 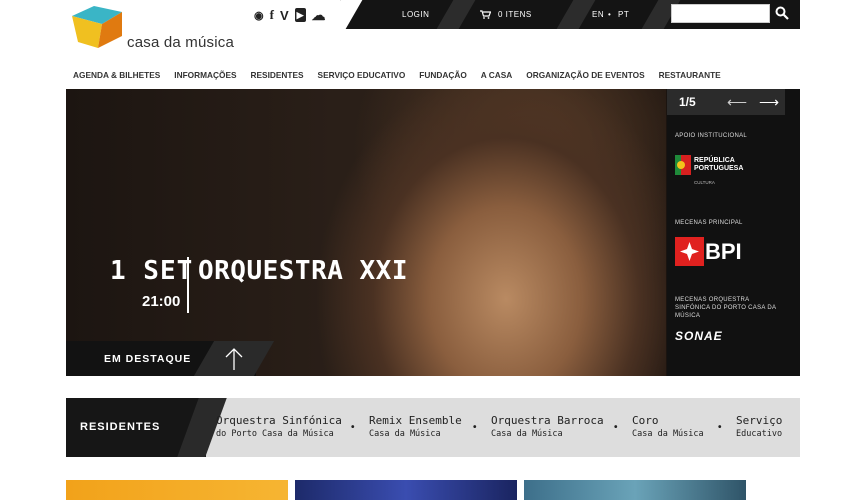 What do you see at coordinates (152, 271) in the screenshot?
I see `event-date: 1 SET` at bounding box center [152, 271].